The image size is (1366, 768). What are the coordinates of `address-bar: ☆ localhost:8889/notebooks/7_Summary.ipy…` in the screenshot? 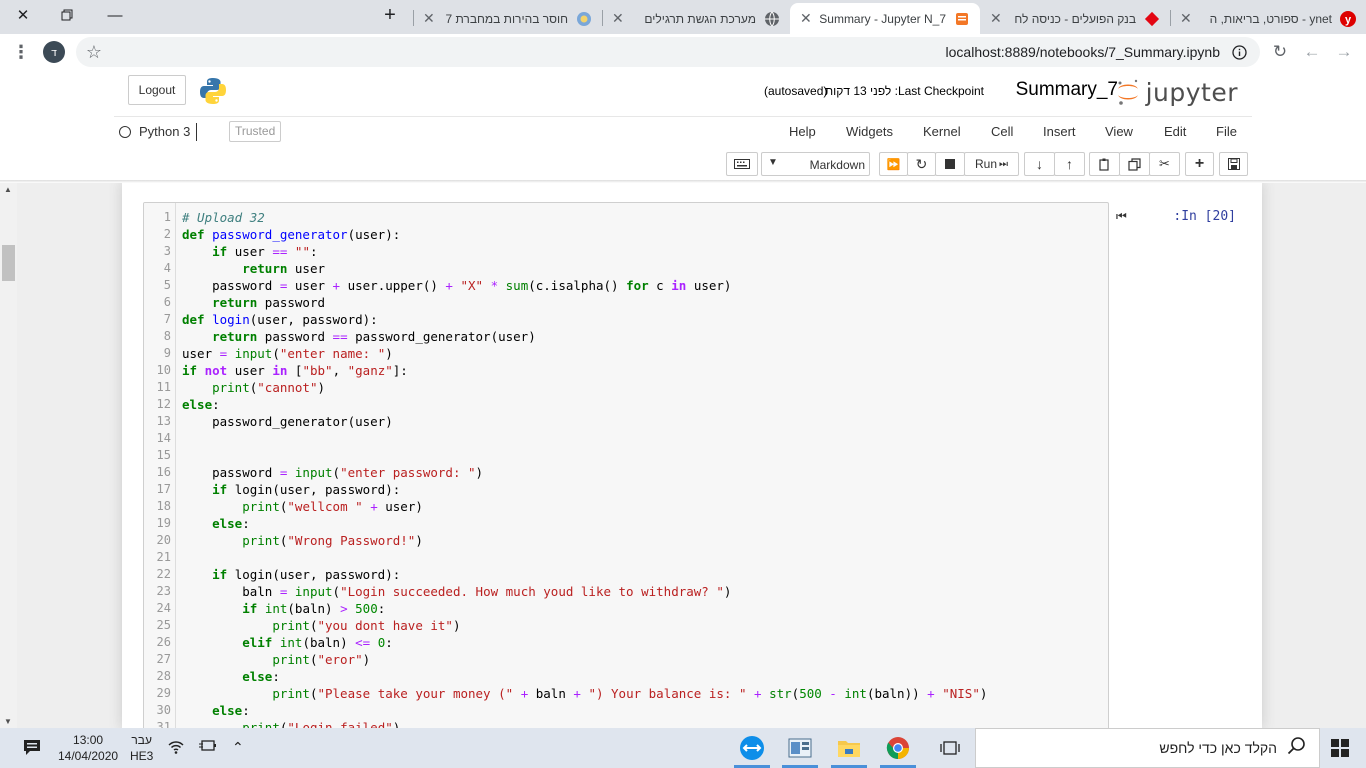 It's located at (668, 52).